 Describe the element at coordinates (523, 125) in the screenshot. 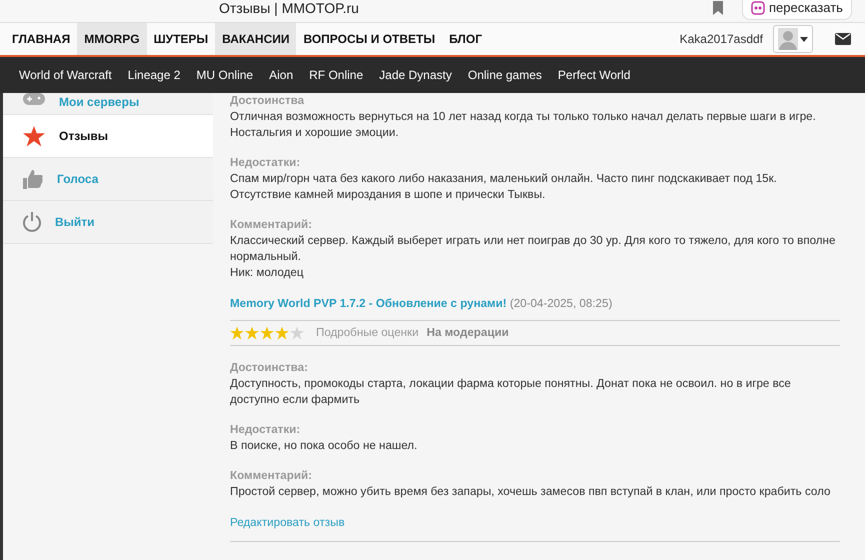

I see `review-text: Отличная возможность вернуться на 10 лет назад когда ты только только начал делать первые шаги в игре. Ностальгия и хорошие эмоции.` at that location.